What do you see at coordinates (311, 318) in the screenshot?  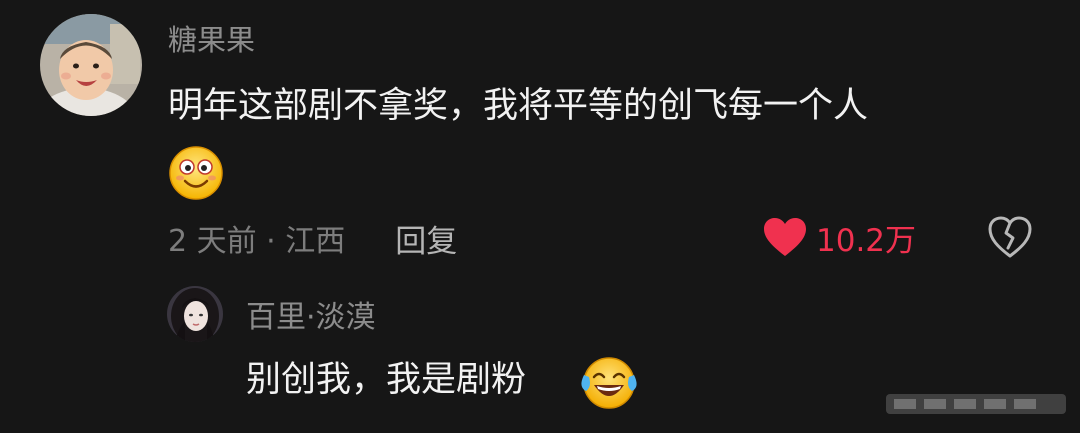 I see `reply-username: 百里·淡漠` at bounding box center [311, 318].